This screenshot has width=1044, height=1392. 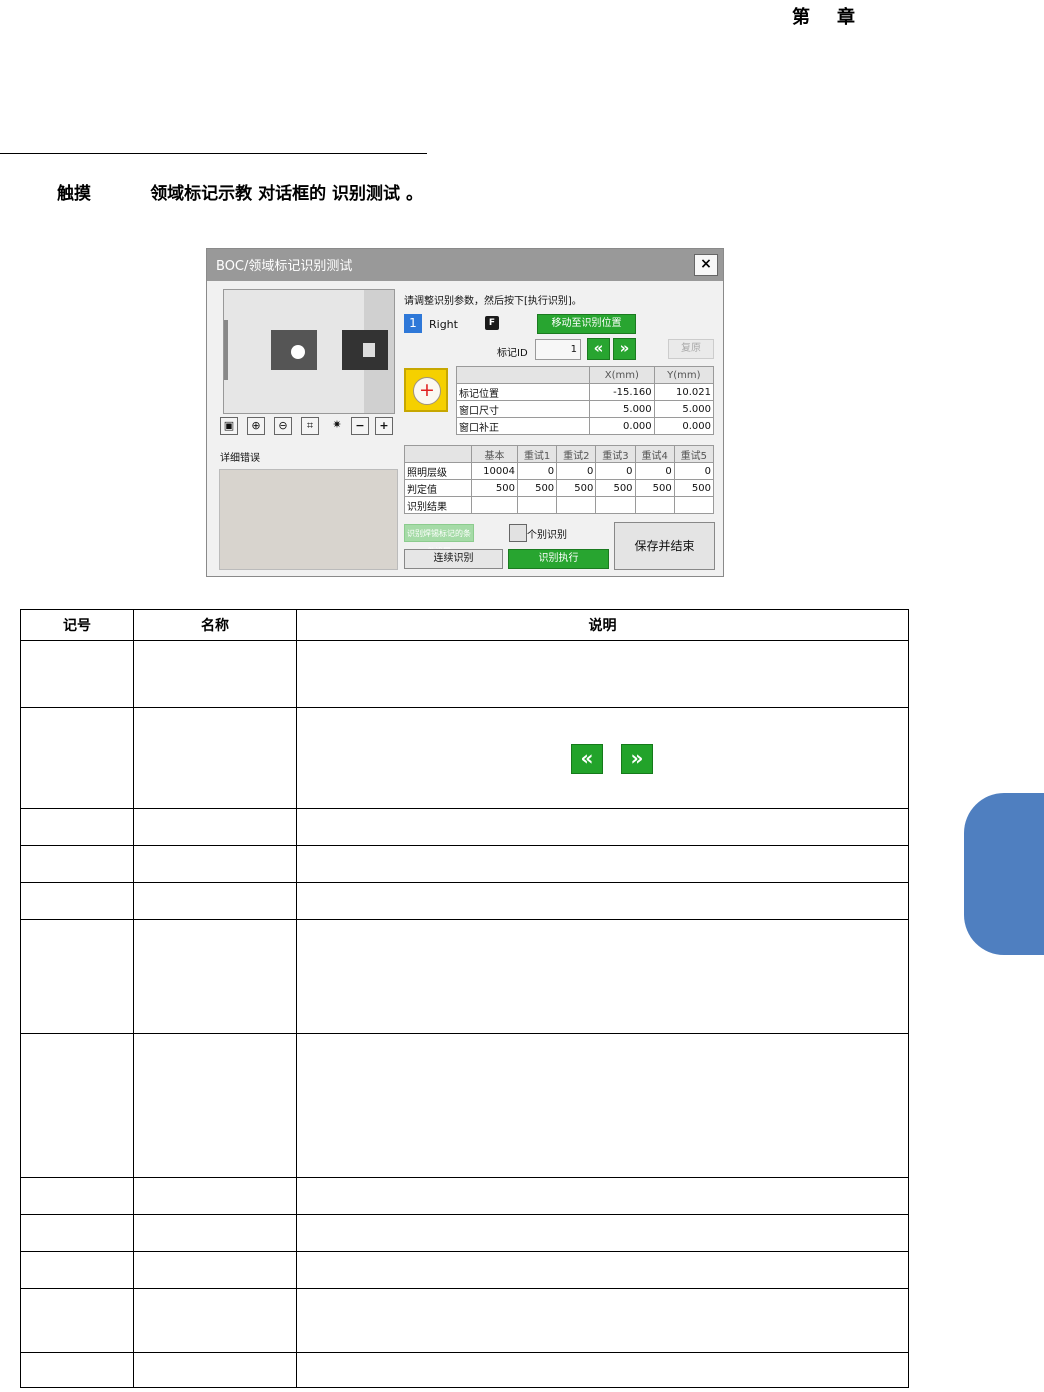 I want to click on continuous-recognition-button: 连续识别, so click(x=453, y=559).